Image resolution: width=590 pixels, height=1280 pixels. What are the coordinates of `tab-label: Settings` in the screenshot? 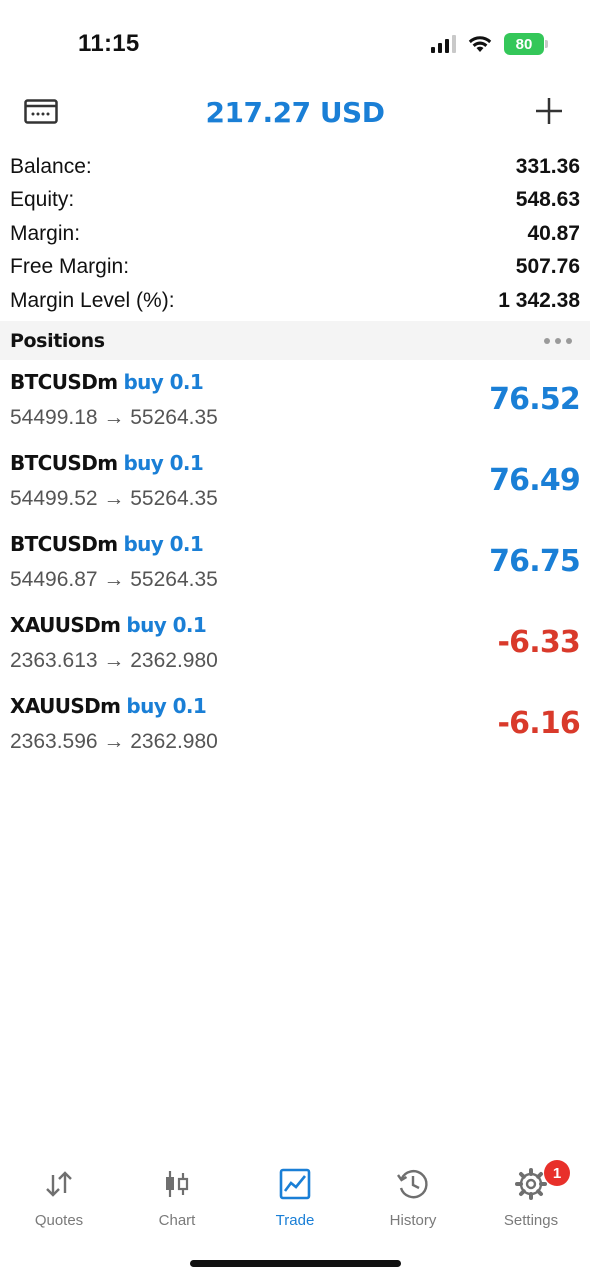 It's located at (531, 1220).